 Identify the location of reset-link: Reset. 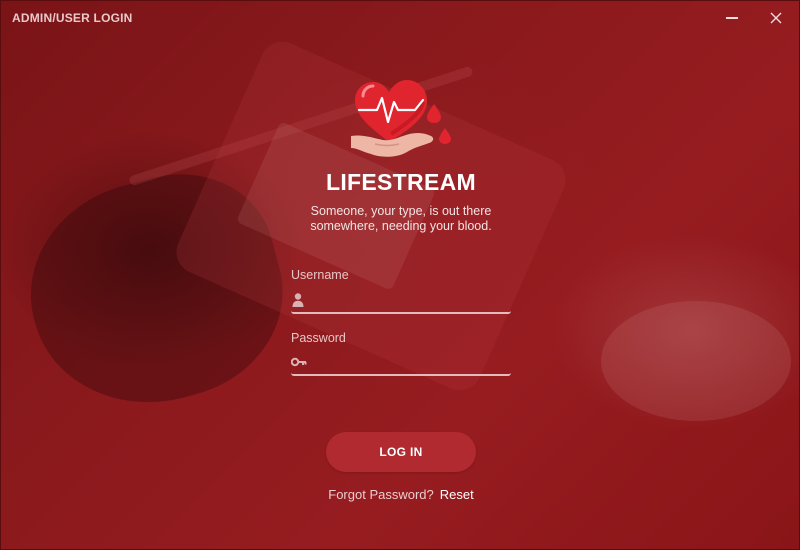
(457, 494).